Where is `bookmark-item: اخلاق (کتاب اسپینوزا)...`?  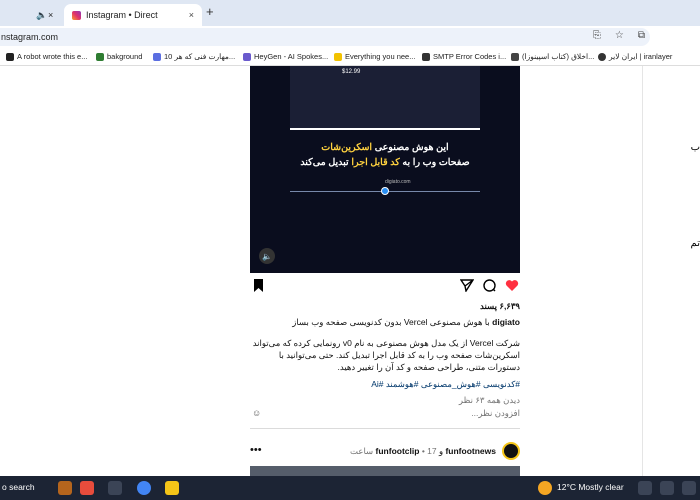
bookmark-item: اخلاق (کتاب اسپینوزا)... is located at coordinates (552, 56).